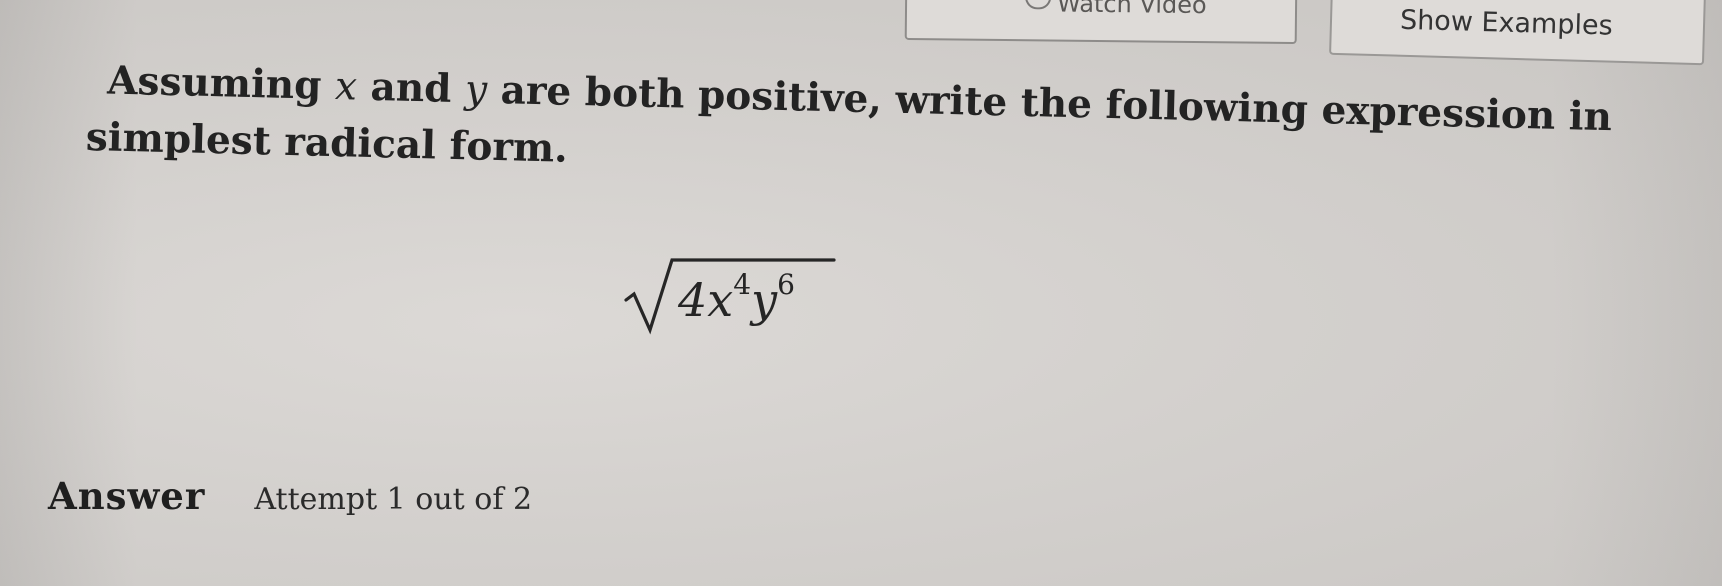 The image size is (1722, 586). I want to click on attempt-counter: Attempt 1 out of 2, so click(393, 499).